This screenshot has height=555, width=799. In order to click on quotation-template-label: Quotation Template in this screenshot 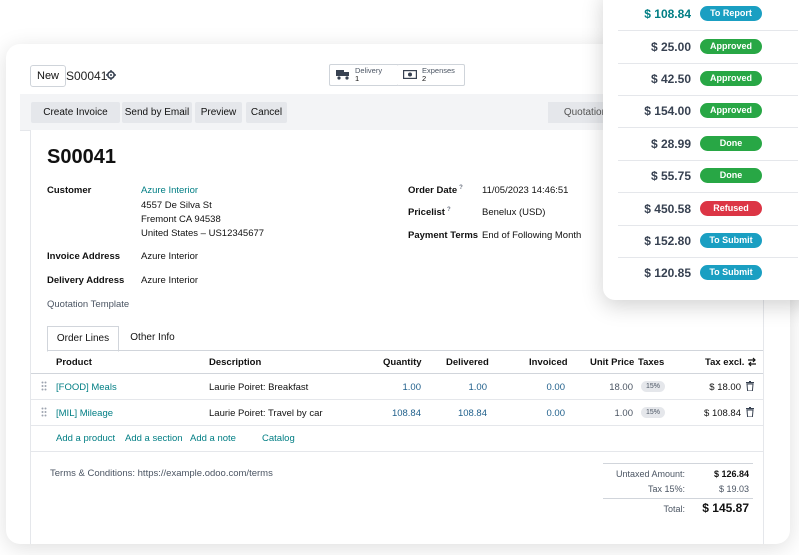, I will do `click(88, 304)`.